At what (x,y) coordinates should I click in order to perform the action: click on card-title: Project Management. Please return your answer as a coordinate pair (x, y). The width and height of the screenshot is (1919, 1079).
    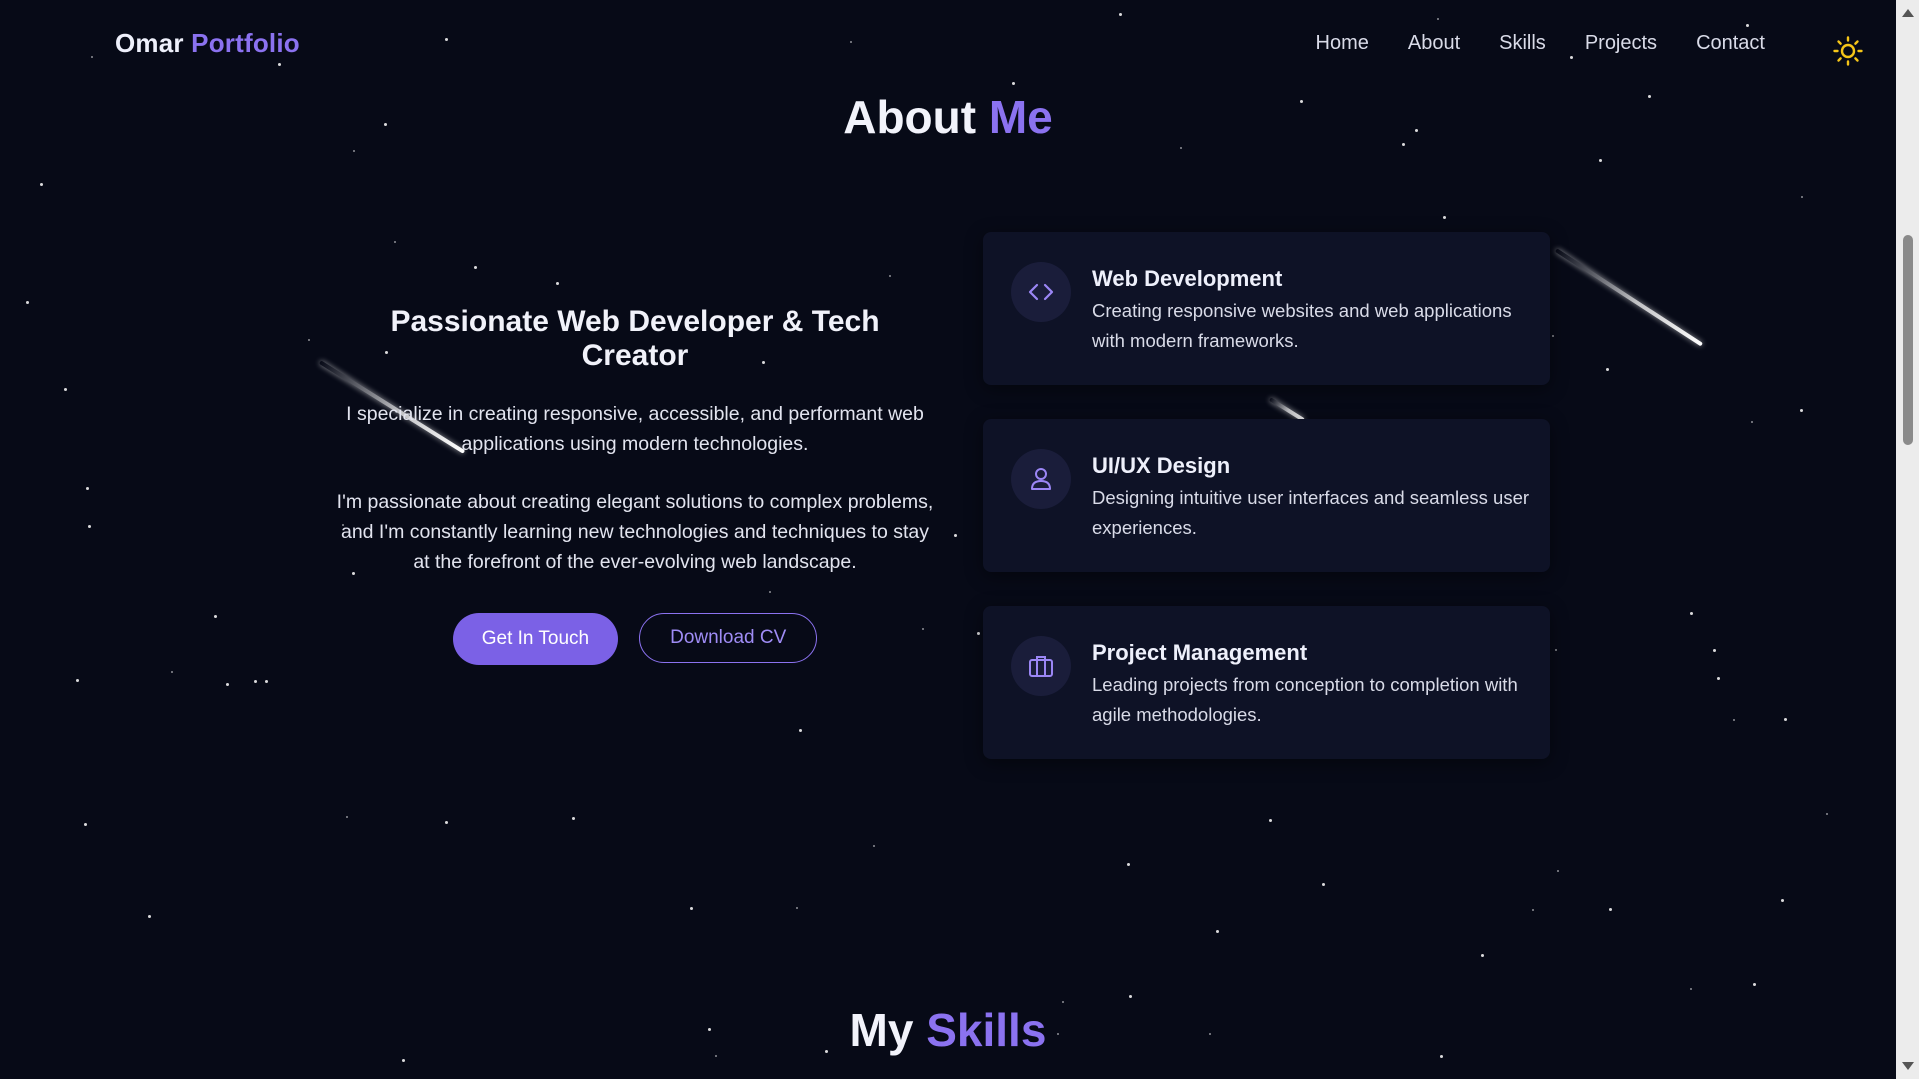
    Looking at the image, I should click on (1200, 652).